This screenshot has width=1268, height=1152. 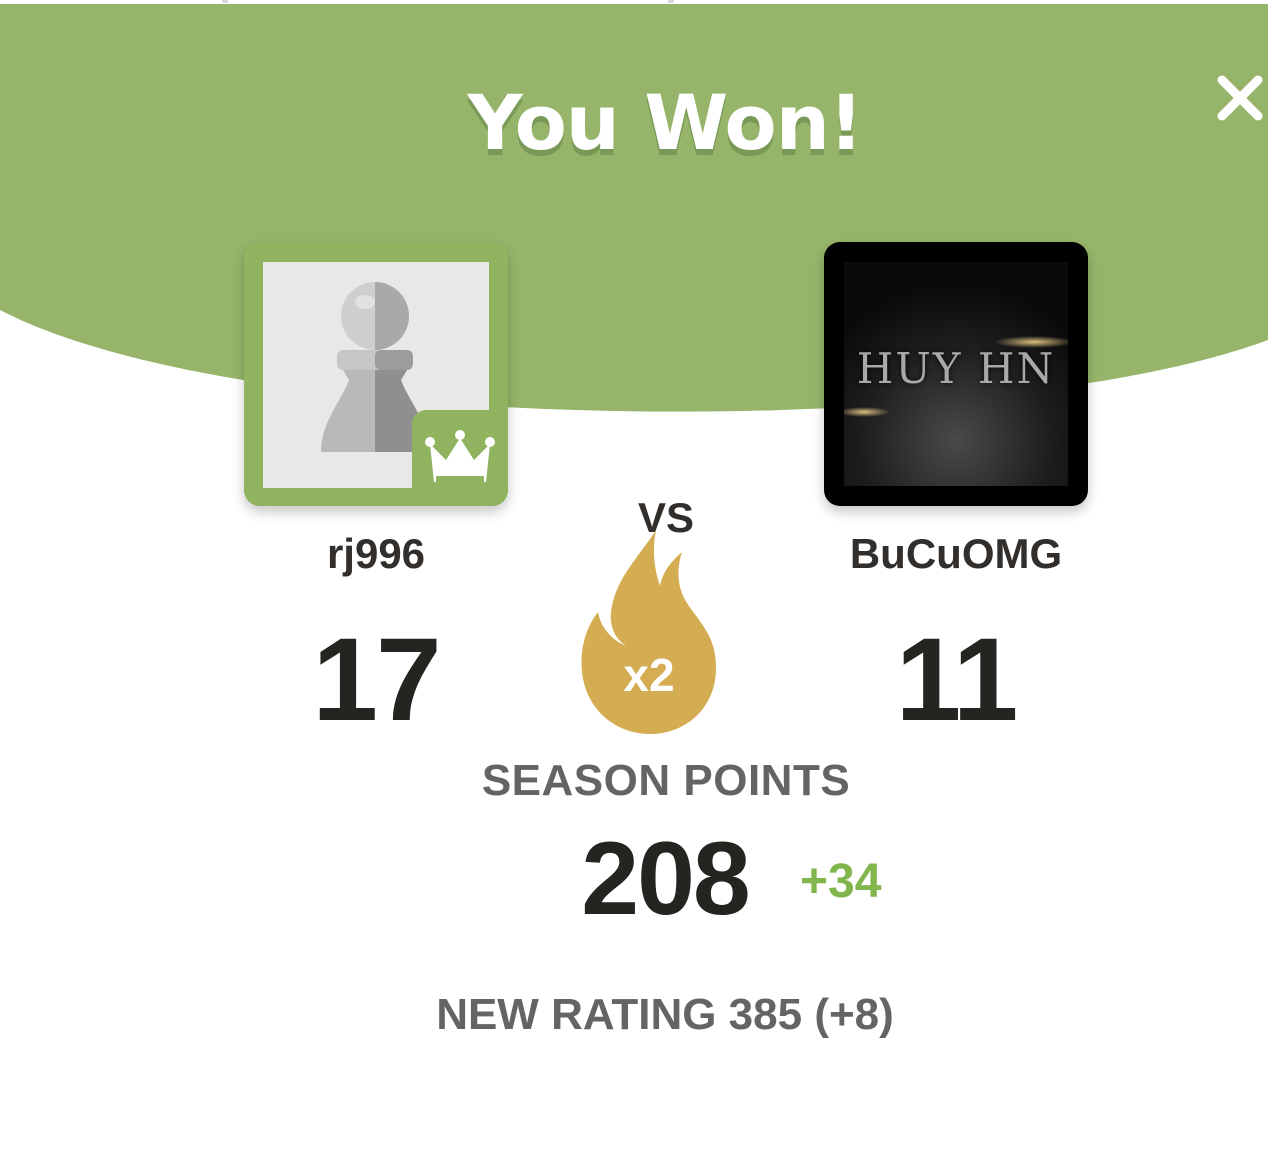 What do you see at coordinates (649, 675) in the screenshot?
I see `multiplier-label: x2` at bounding box center [649, 675].